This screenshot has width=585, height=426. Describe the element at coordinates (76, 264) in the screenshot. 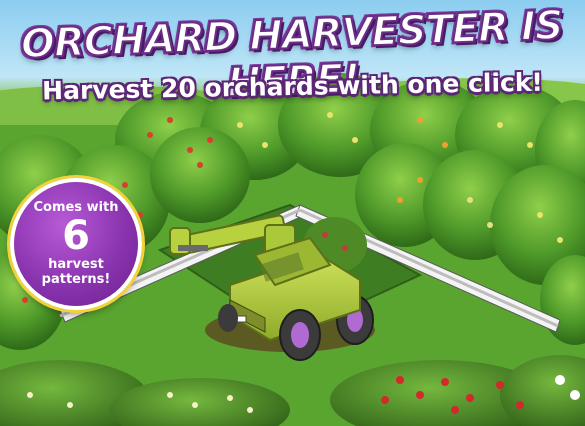

I see `badge-line3: harvest` at that location.